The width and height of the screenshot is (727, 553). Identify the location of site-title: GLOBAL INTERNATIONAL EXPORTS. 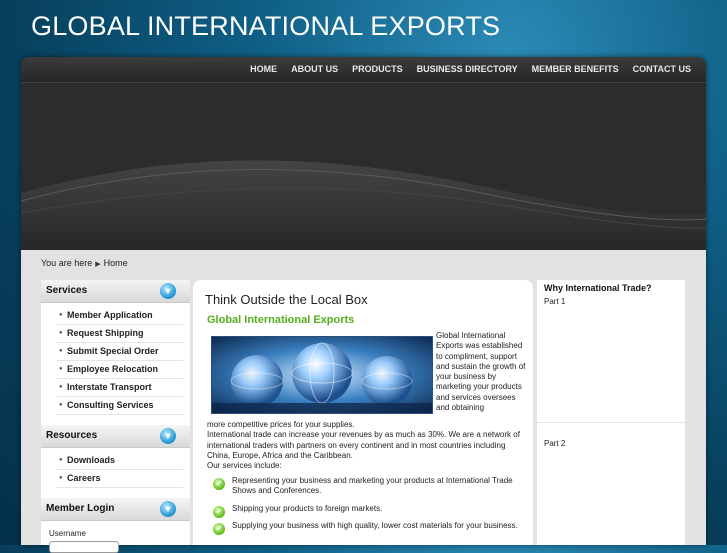
(266, 26).